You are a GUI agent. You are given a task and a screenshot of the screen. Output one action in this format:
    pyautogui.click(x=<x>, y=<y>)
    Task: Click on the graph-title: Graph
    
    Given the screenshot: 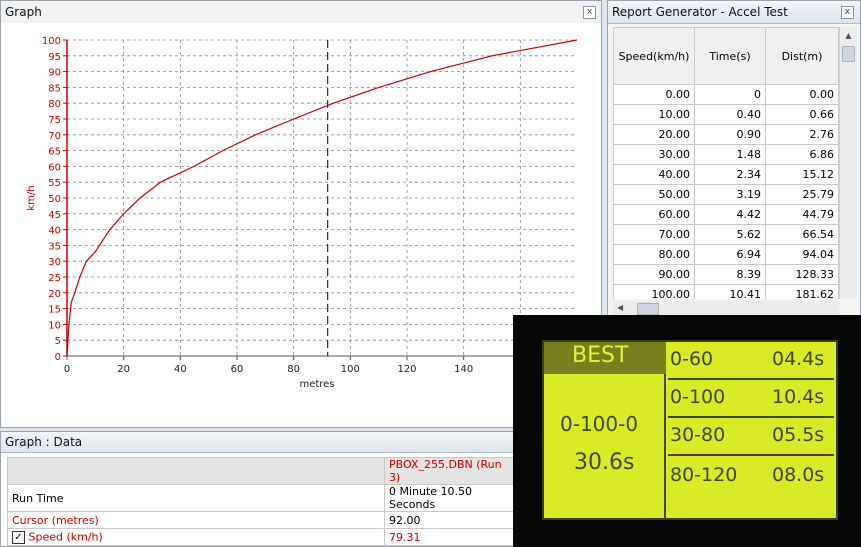 What is the action you would take?
    pyautogui.click(x=23, y=12)
    